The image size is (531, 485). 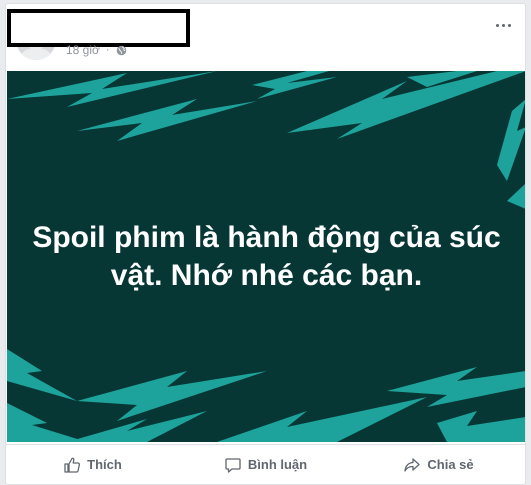 I want to click on post-actions-bar: Thích Bình luận Chia sẻ, so click(x=265, y=464).